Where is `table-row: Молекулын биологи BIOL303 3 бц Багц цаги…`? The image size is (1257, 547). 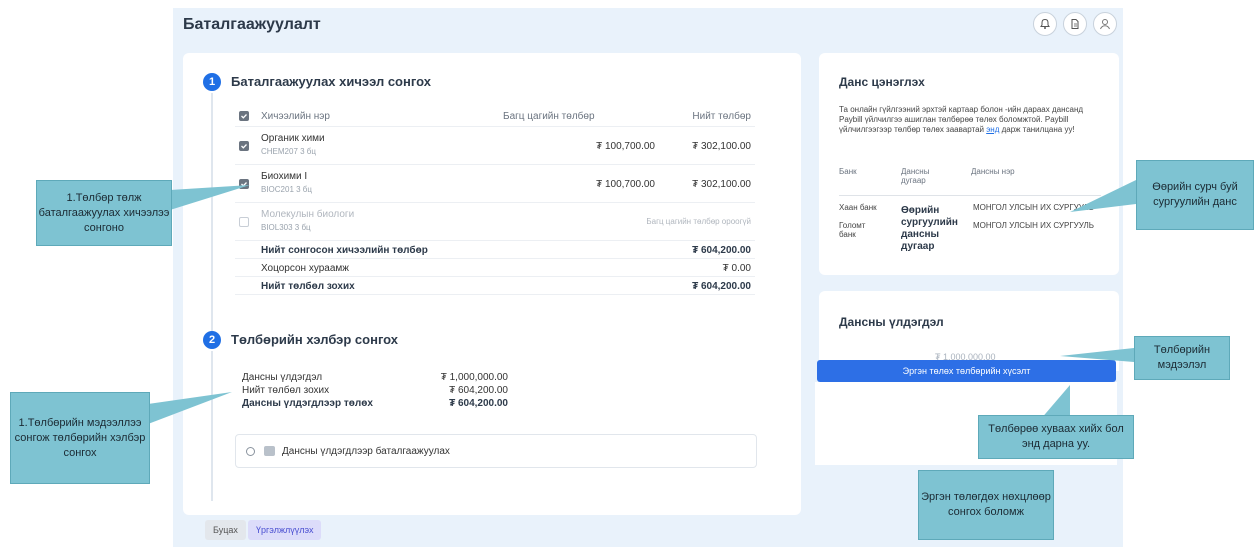 table-row: Молекулын биологи BIOL303 3 бц Багц цаги… is located at coordinates (495, 222).